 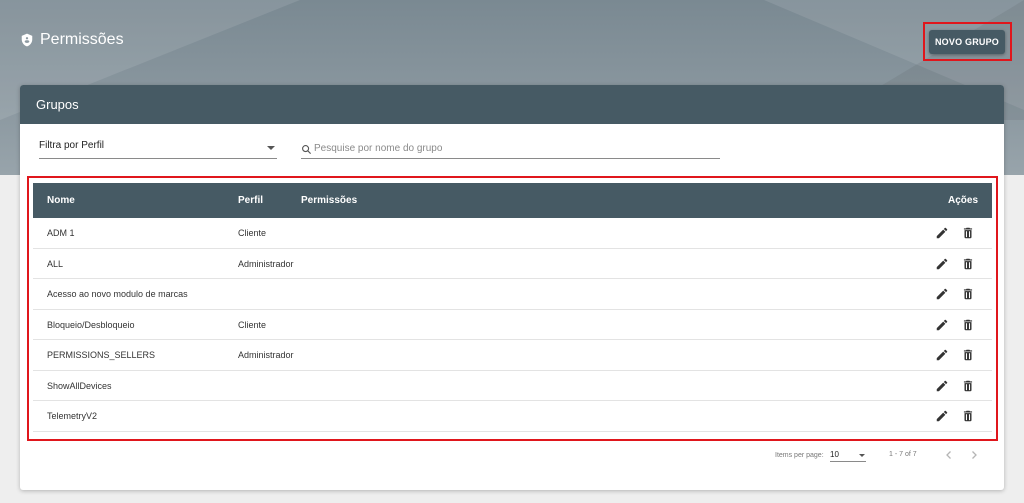 I want to click on group-search, so click(x=510, y=149).